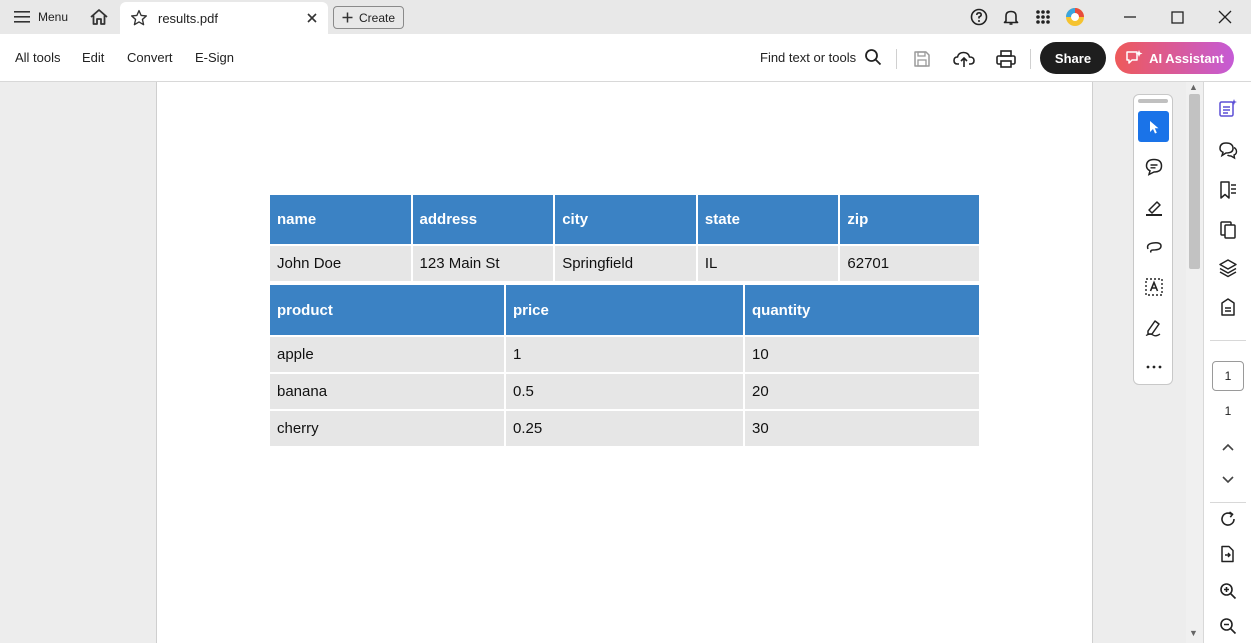  What do you see at coordinates (312, 18) in the screenshot?
I see `close-tab-icon` at bounding box center [312, 18].